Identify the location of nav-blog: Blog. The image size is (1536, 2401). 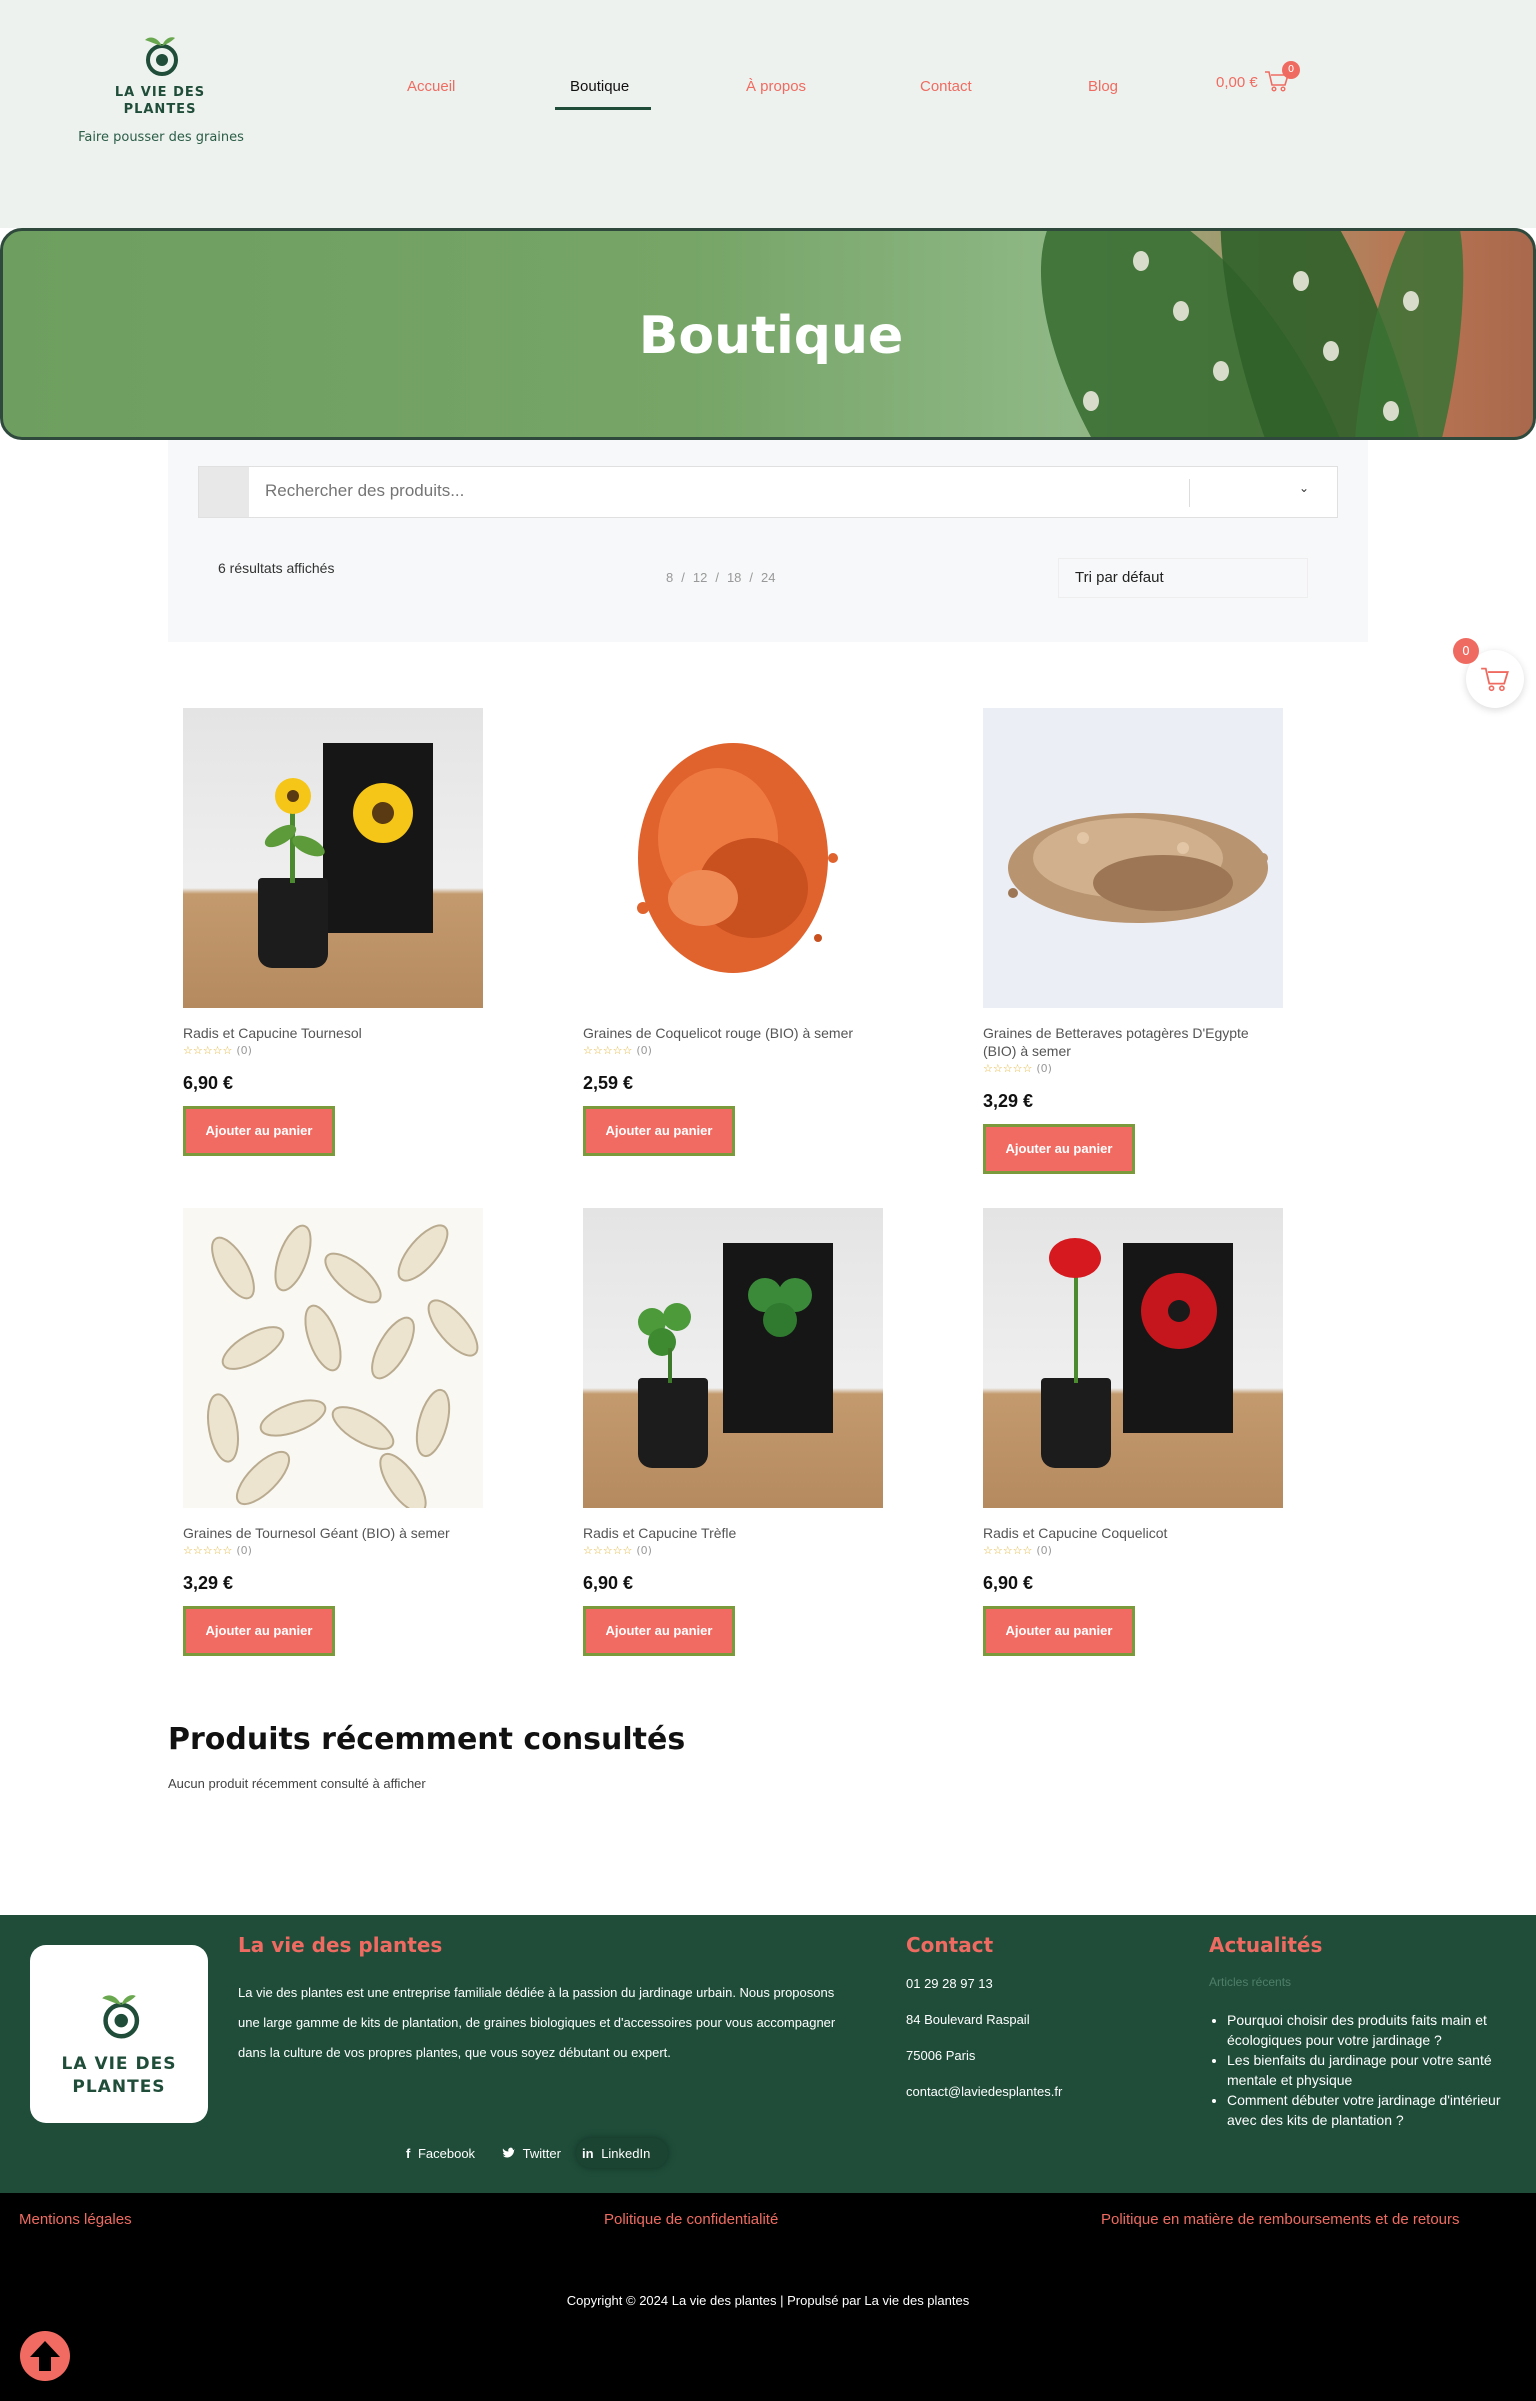
(1103, 86).